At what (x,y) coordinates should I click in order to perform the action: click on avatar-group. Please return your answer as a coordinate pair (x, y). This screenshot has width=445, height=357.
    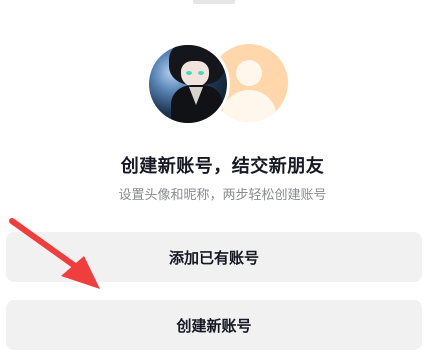
    Looking at the image, I should click on (217, 84).